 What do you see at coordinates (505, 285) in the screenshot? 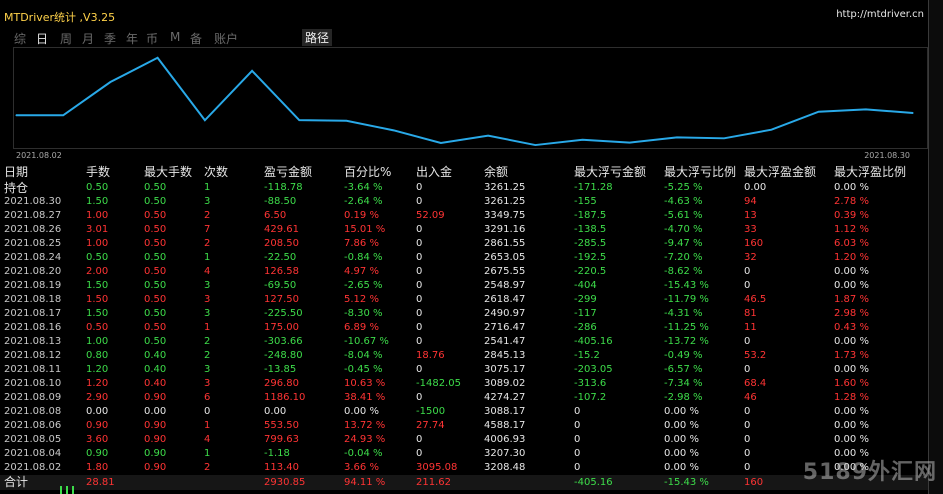
I see `cell: 2548.97` at bounding box center [505, 285].